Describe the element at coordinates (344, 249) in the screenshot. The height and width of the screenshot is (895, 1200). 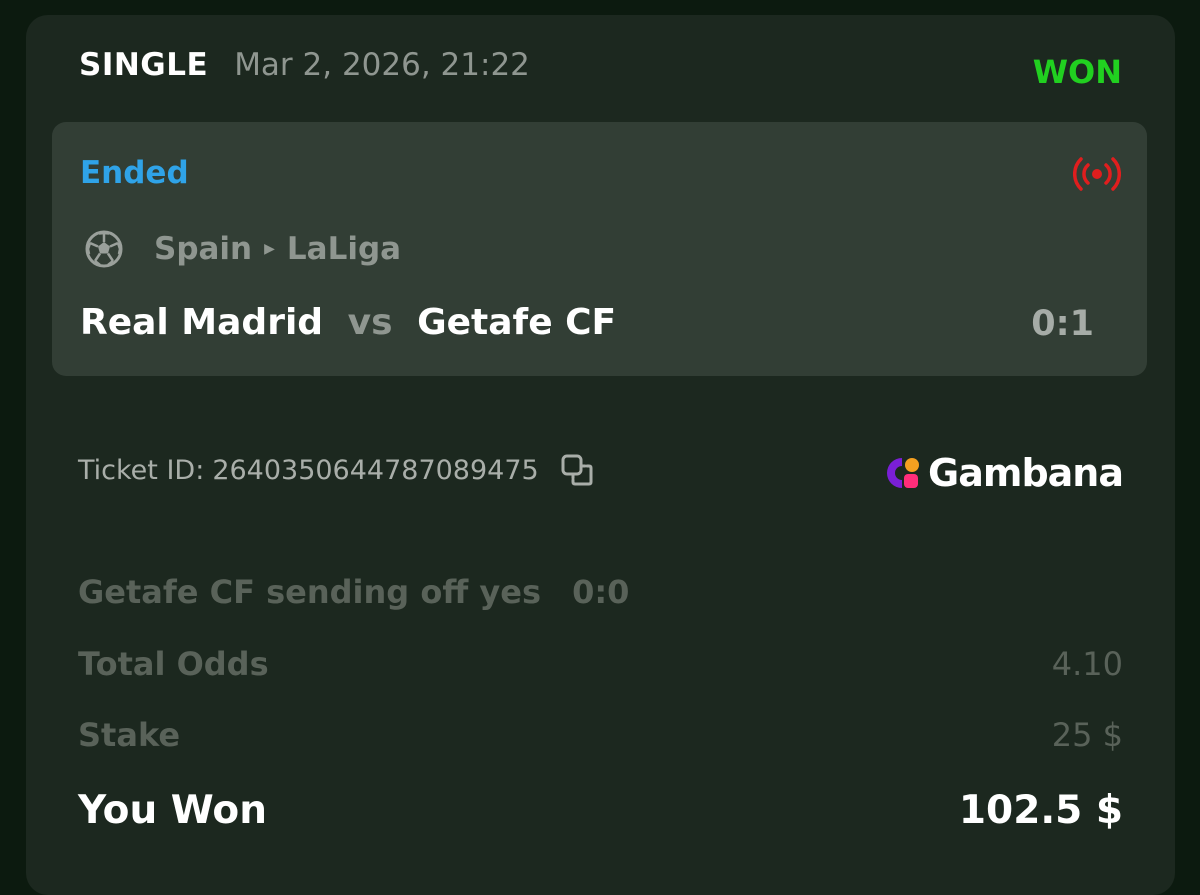
I see `event-league: LaLiga` at that location.